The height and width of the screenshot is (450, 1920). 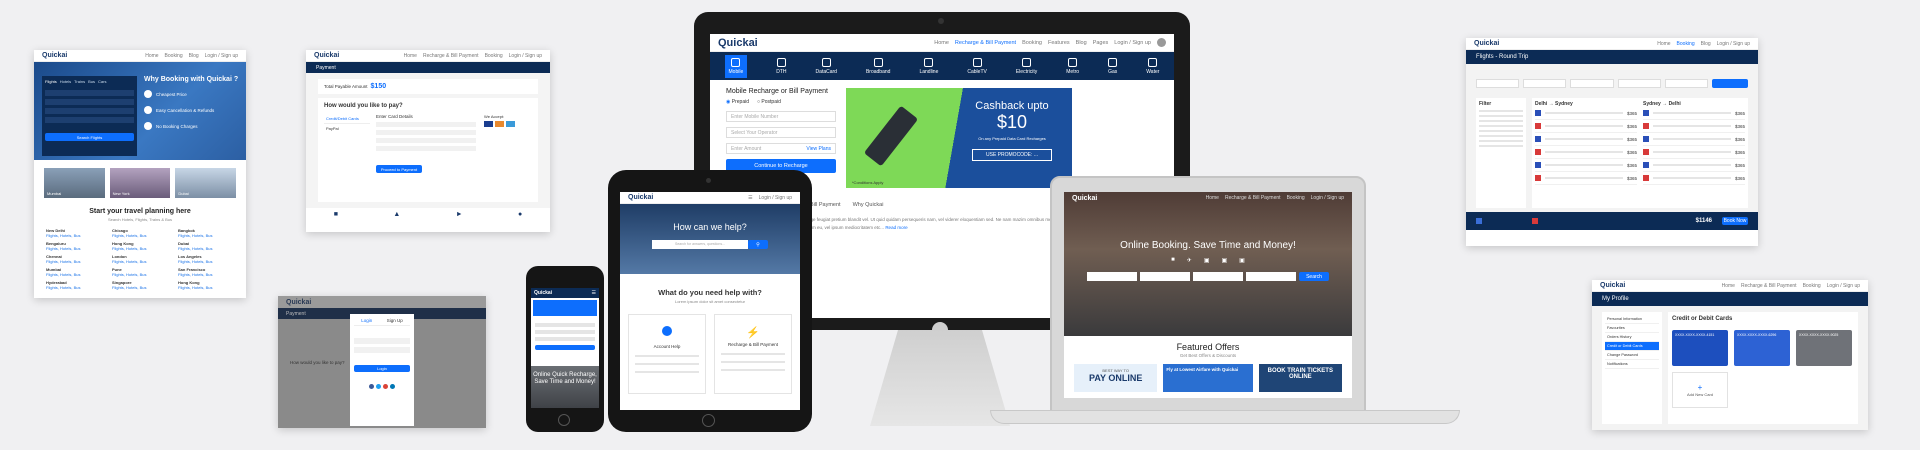 I want to click on service-dth: DTH, so click(x=781, y=66).